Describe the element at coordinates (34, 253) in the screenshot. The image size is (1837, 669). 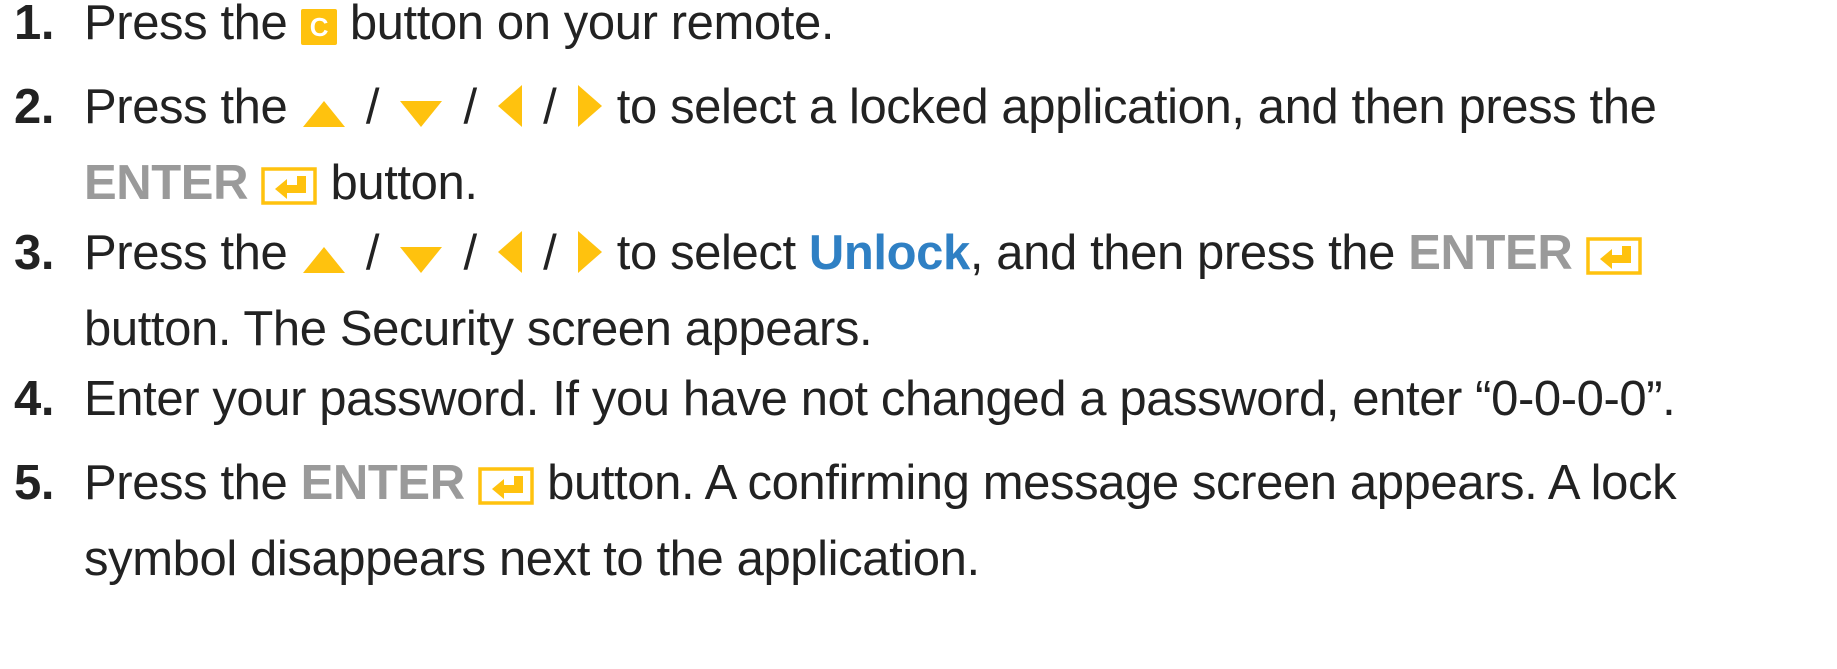
I see `step-number: 3.` at that location.